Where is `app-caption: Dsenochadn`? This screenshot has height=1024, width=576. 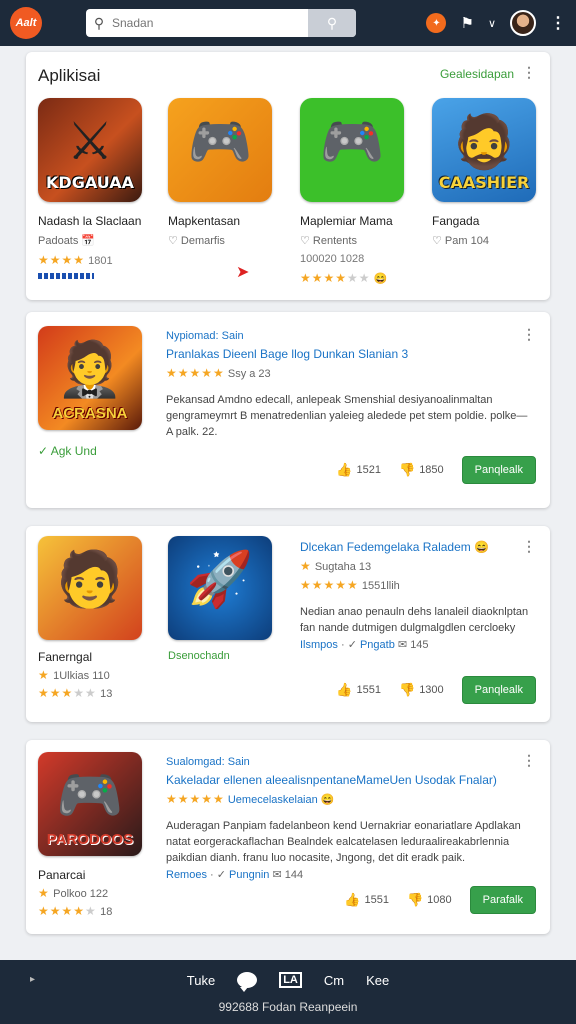 app-caption: Dsenochadn is located at coordinates (199, 656).